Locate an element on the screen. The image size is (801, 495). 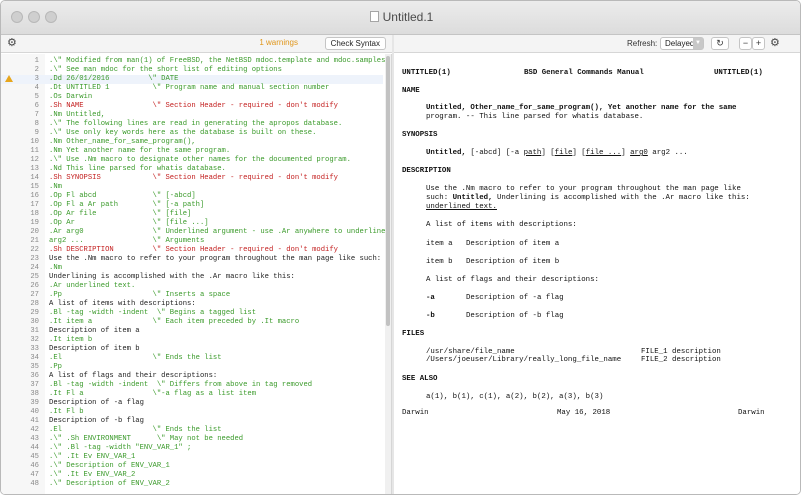
line-number: 9 is located at coordinates (36, 133).